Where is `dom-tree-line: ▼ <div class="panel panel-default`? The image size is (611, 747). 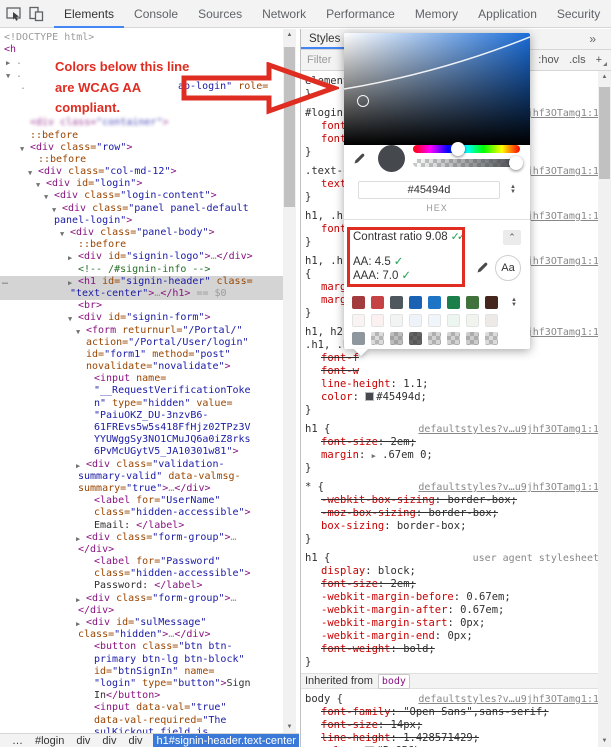 dom-tree-line: ▼ <div class="panel panel-default is located at coordinates (141, 209).